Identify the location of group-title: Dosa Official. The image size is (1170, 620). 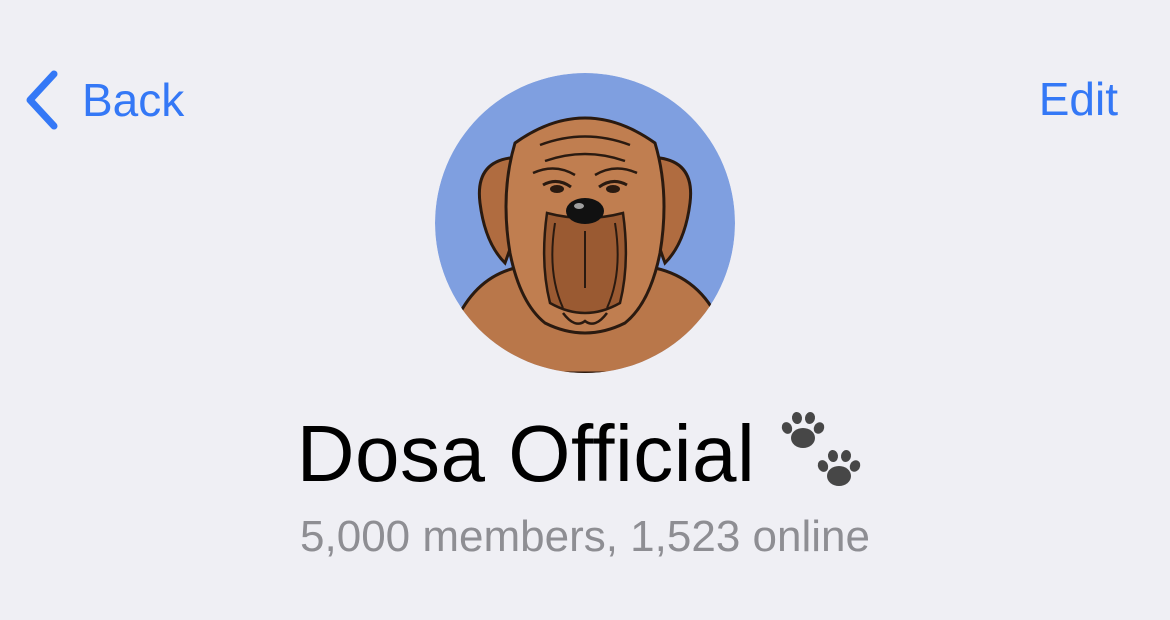
(526, 453).